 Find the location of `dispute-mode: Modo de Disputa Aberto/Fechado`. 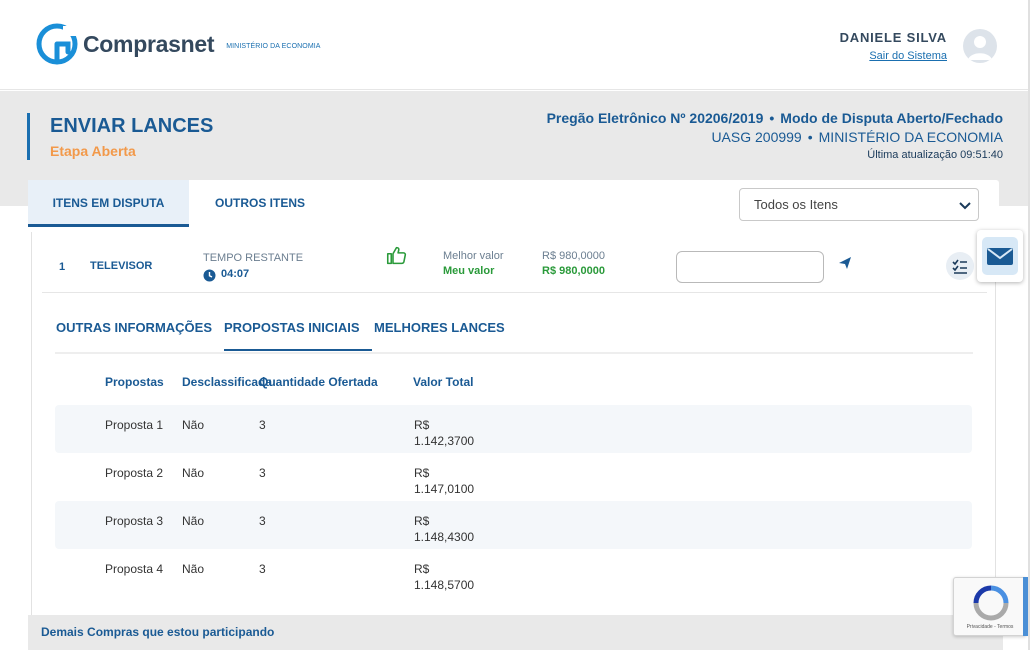

dispute-mode: Modo de Disputa Aberto/Fechado is located at coordinates (891, 118).